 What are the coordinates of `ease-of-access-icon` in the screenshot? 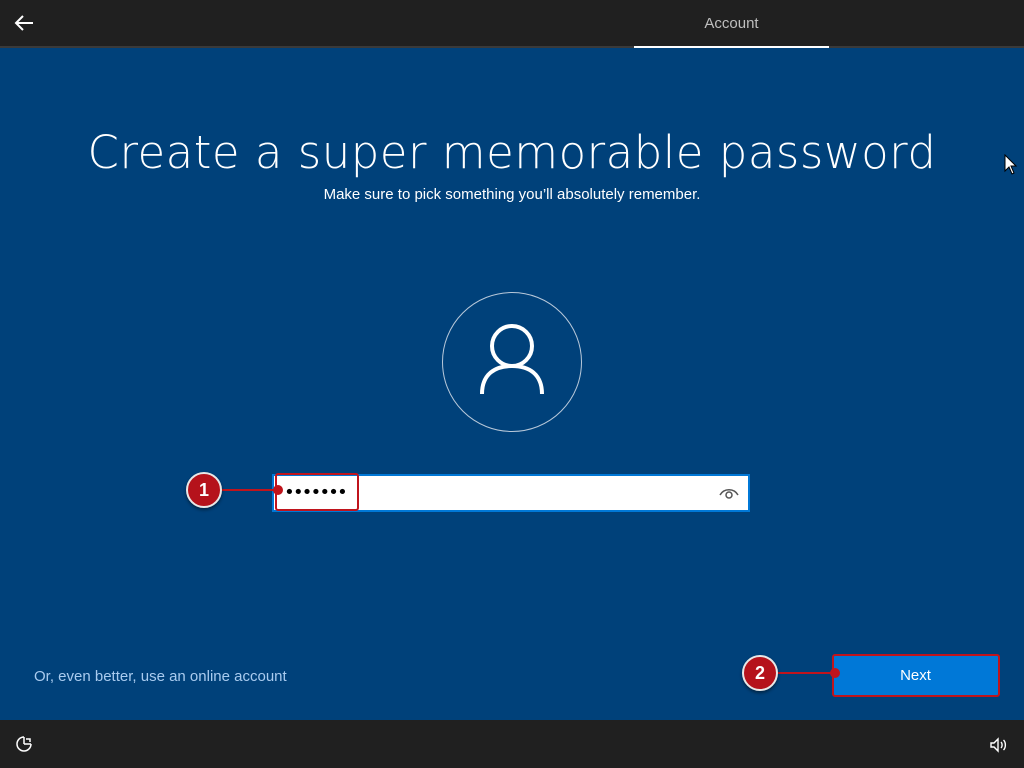 It's located at (24, 744).